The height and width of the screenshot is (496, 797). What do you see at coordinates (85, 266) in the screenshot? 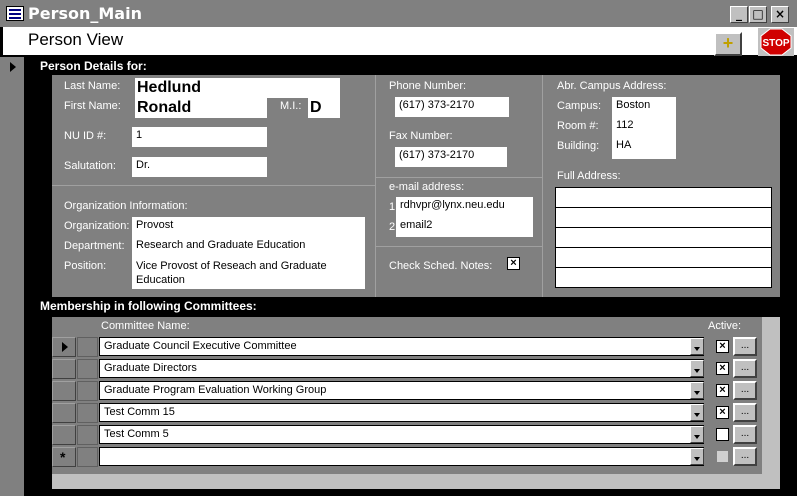
I see `position-label: Position:` at bounding box center [85, 266].